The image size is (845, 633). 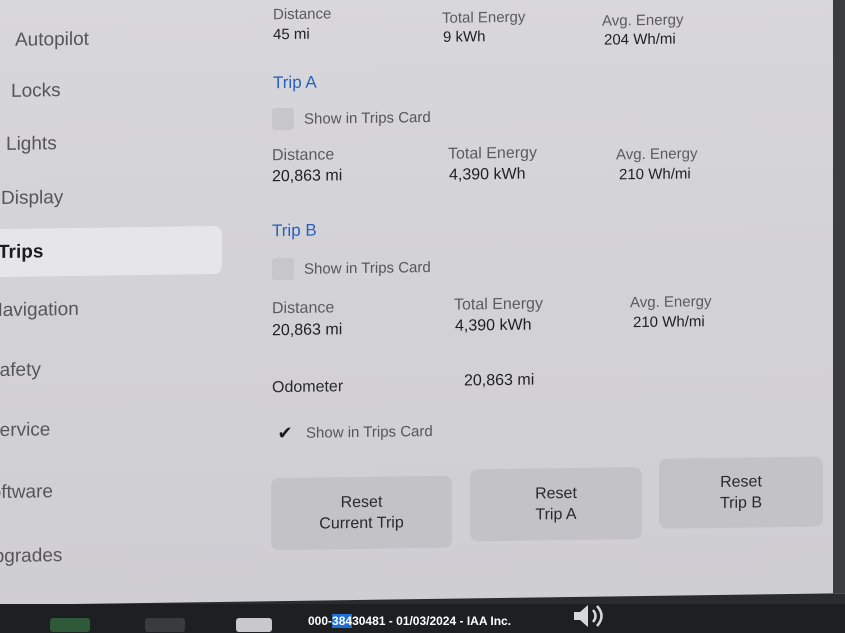 I want to click on trip-b-checkbox, so click(x=283, y=269).